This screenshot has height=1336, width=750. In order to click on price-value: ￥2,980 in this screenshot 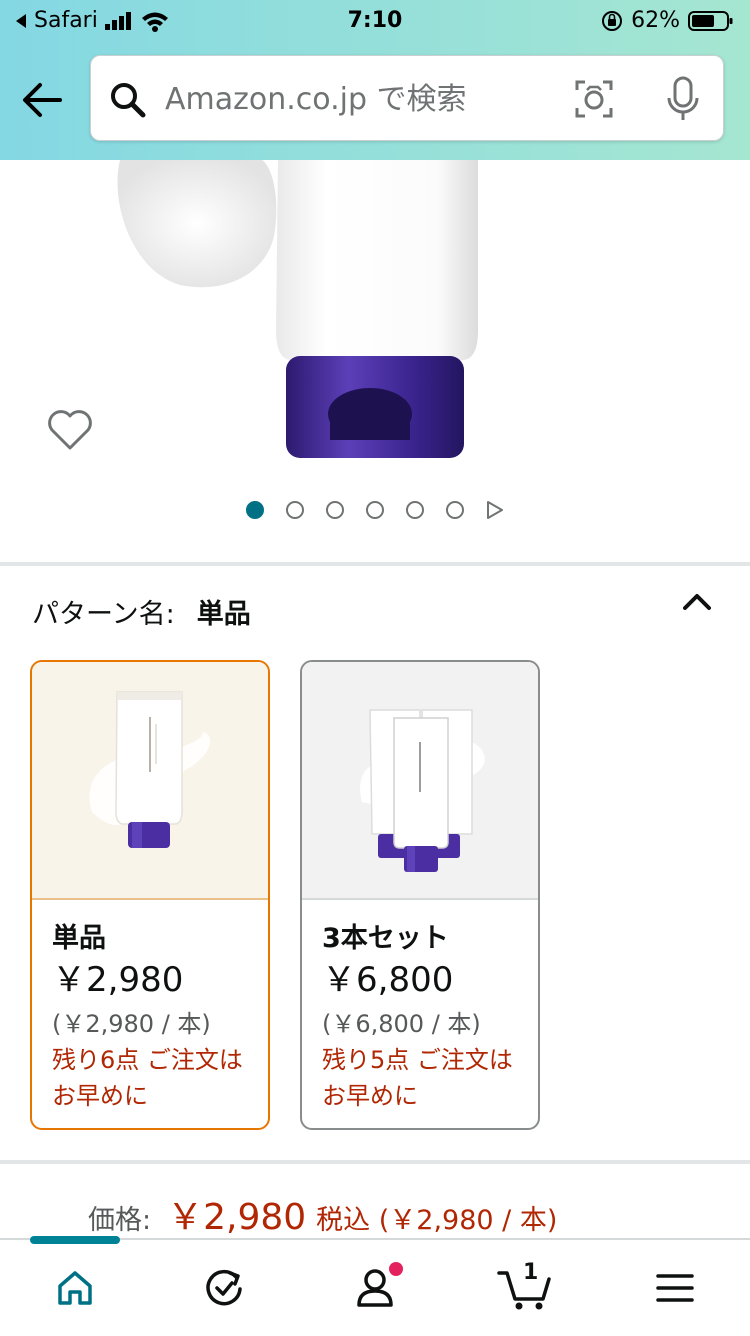, I will do `click(237, 1217)`.